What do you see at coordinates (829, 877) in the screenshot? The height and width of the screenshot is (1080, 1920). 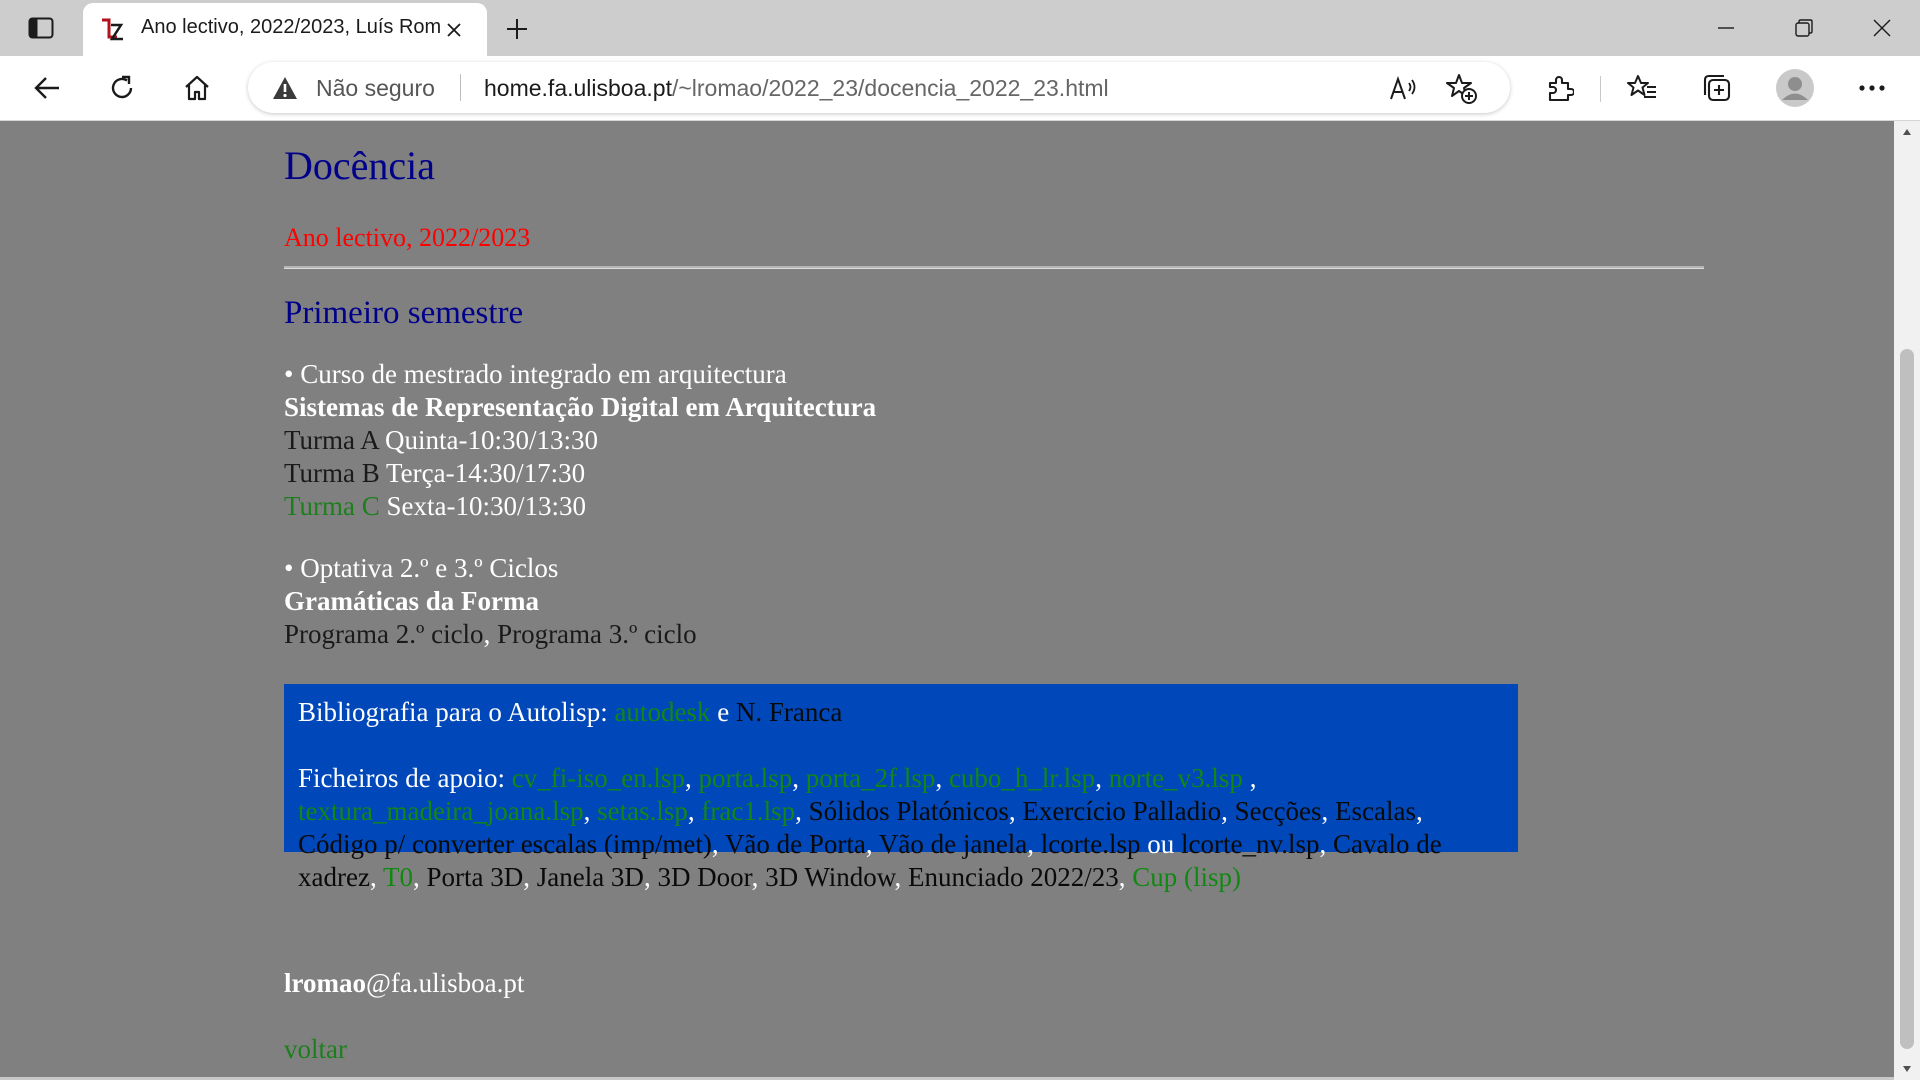 I see `file-link: 3D Window` at bounding box center [829, 877].